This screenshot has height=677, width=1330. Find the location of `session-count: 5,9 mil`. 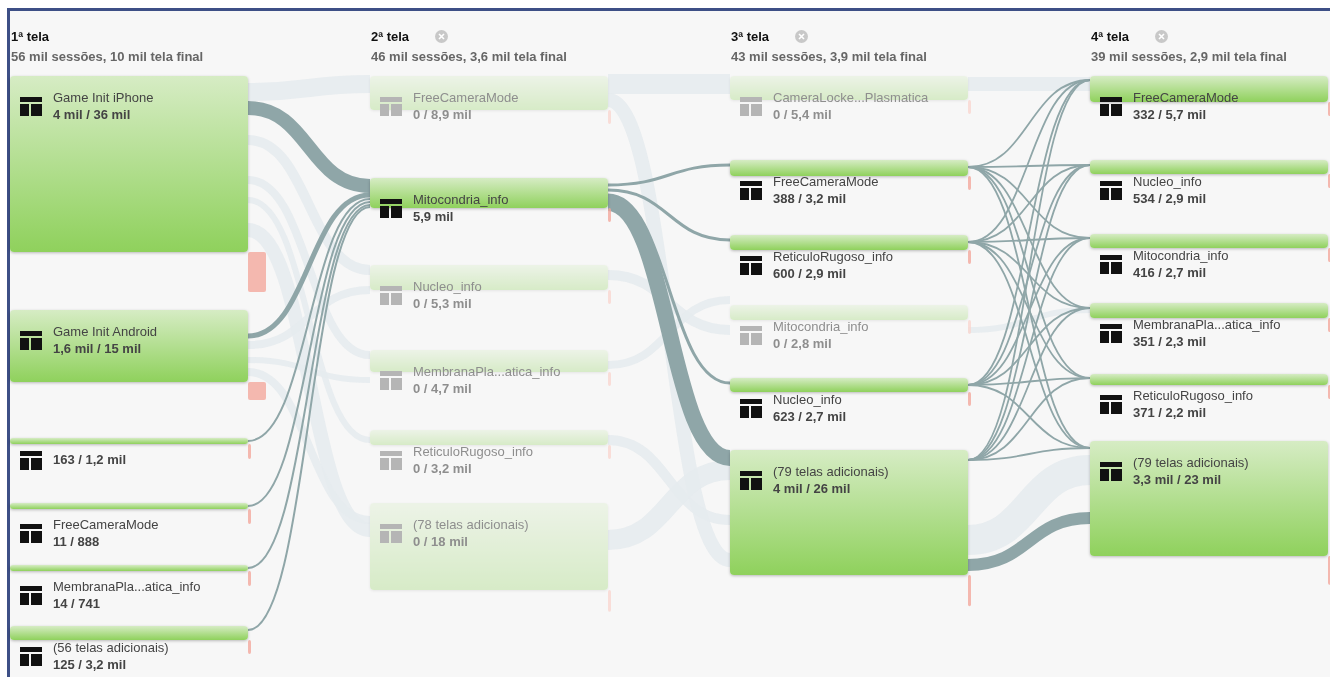

session-count: 5,9 mil is located at coordinates (434, 217).